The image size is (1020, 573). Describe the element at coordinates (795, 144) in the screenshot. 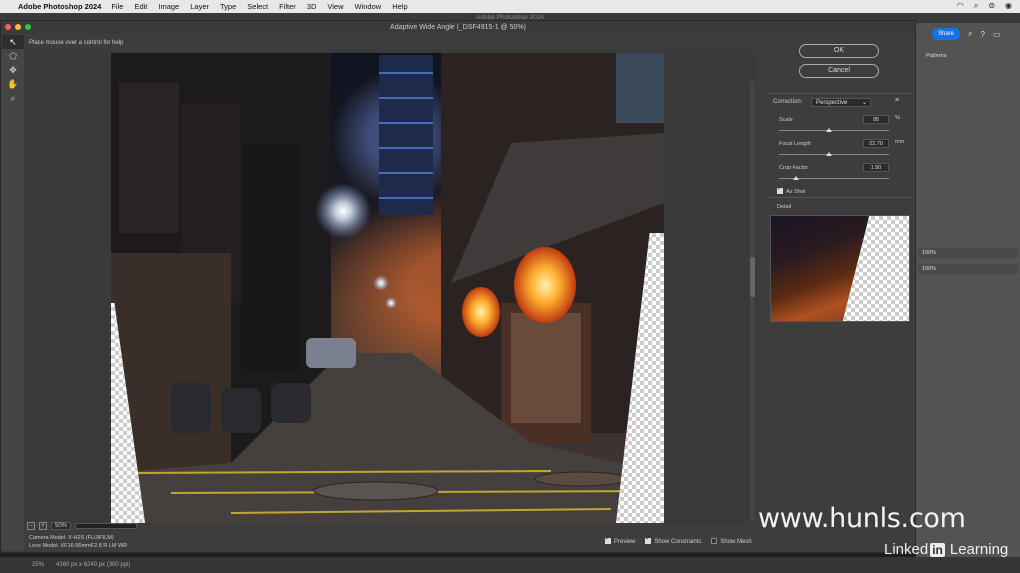

I see `focal-length-label: Focal Length` at that location.